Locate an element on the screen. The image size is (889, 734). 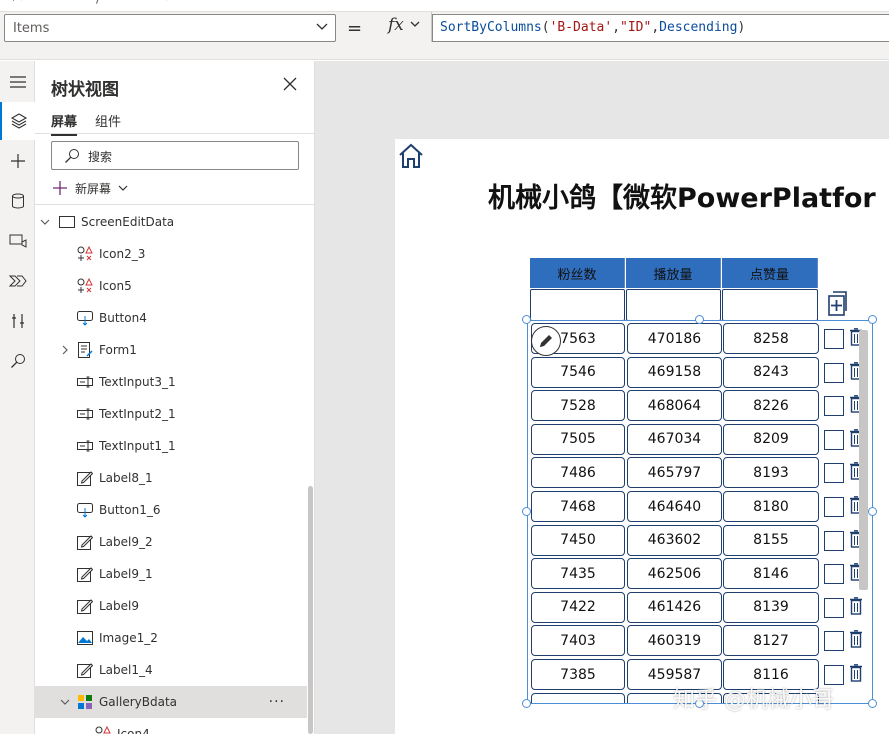
cell-fans: 7505 is located at coordinates (578, 439).